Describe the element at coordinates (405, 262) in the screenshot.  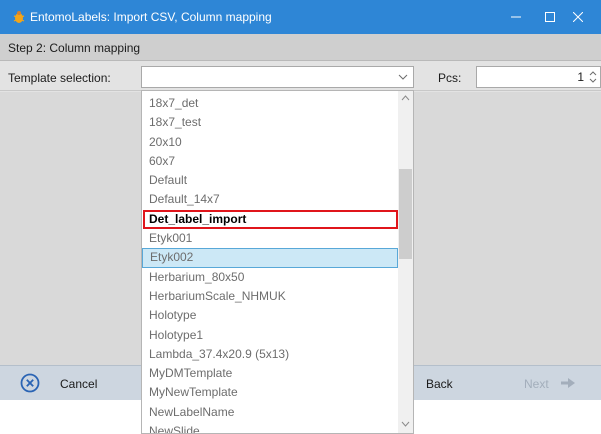
I see `dropdown-scrollbar` at that location.